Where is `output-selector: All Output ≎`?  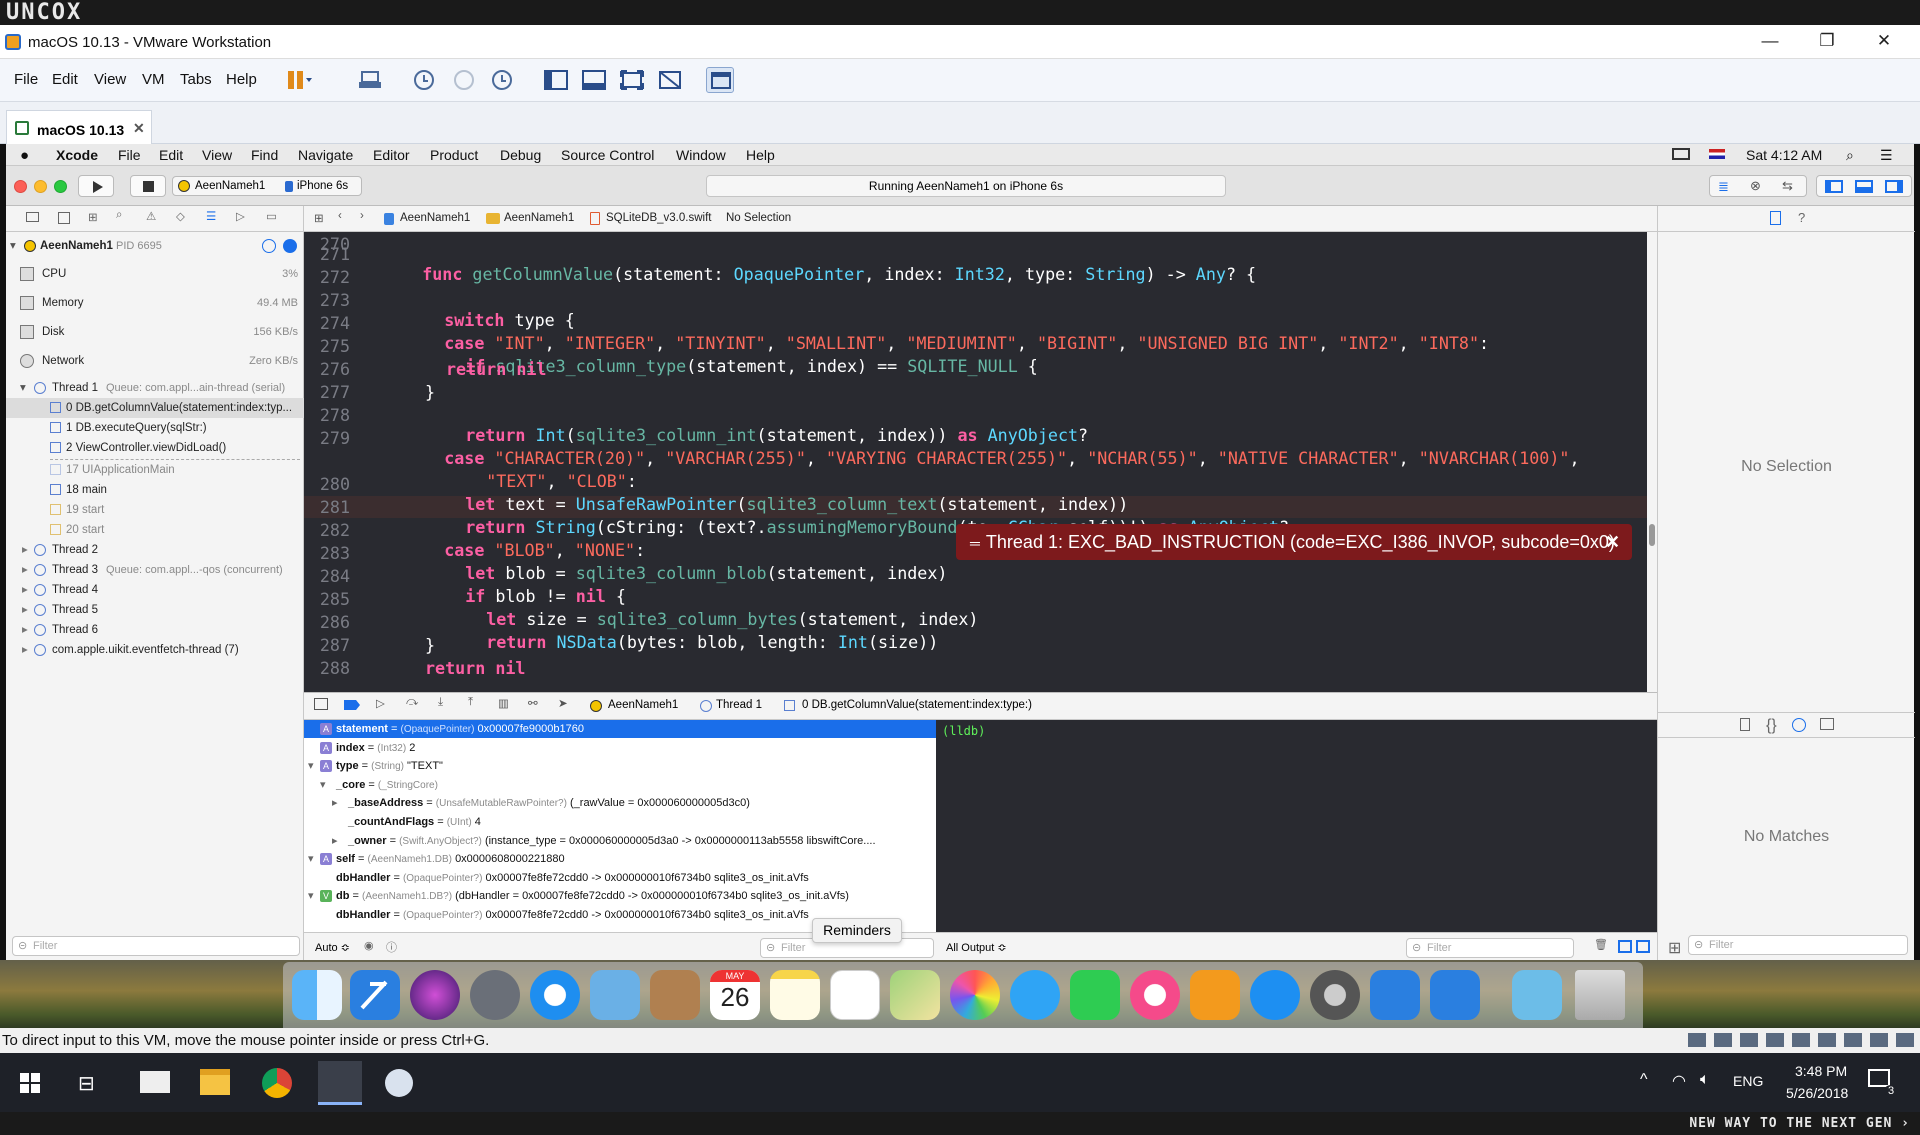 output-selector: All Output ≎ is located at coordinates (976, 947).